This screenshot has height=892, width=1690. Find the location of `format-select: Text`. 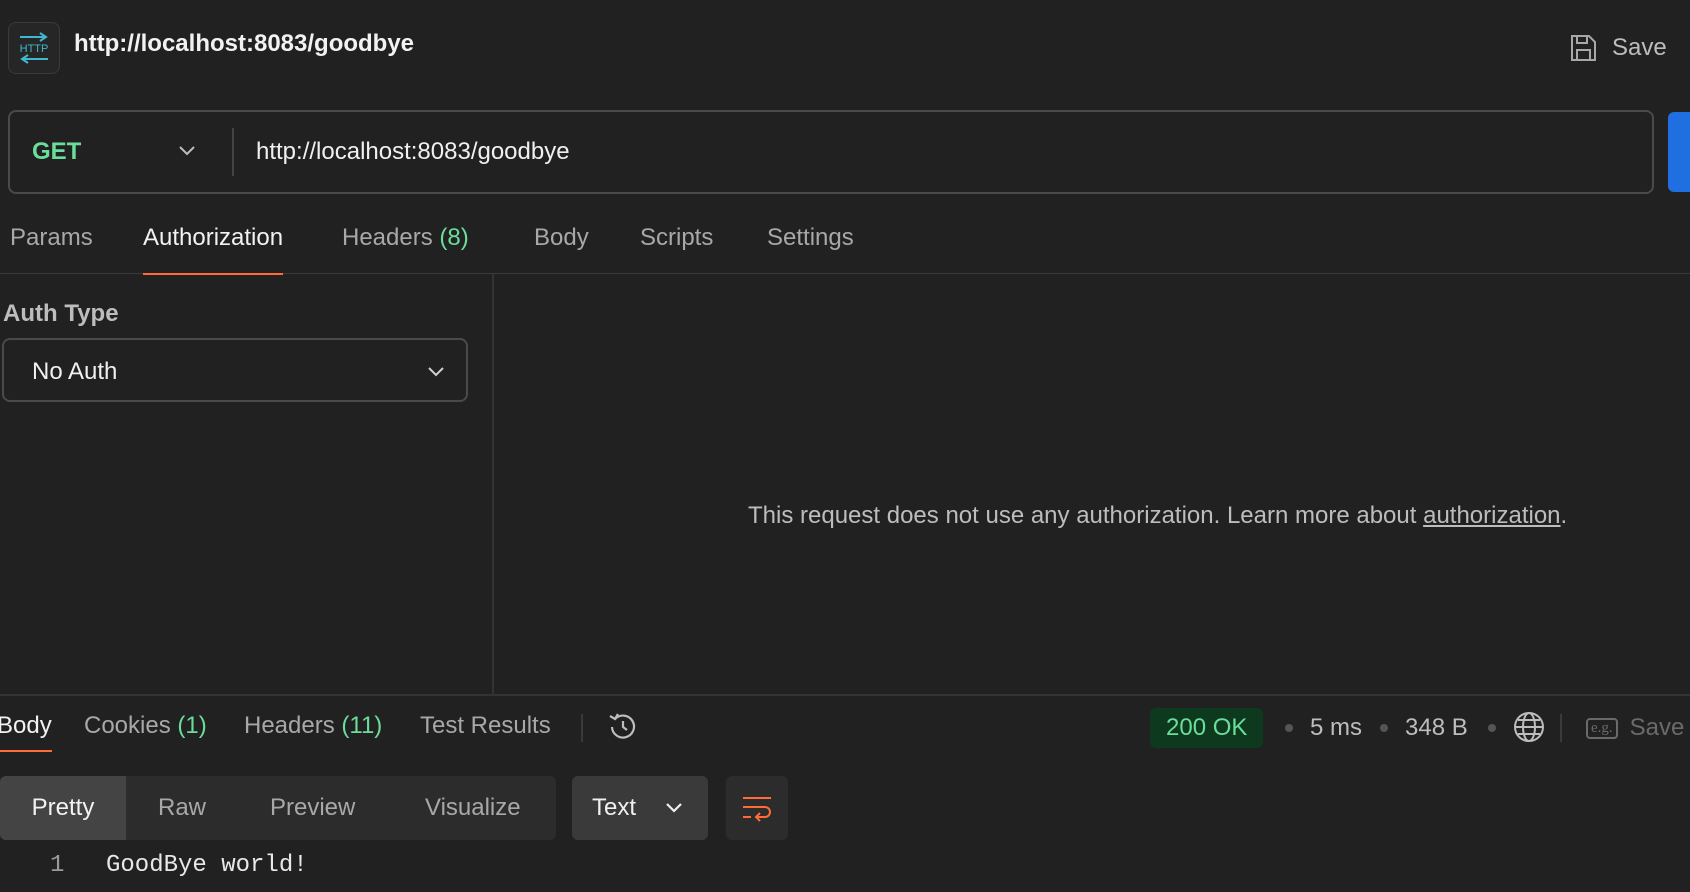

format-select: Text is located at coordinates (640, 808).